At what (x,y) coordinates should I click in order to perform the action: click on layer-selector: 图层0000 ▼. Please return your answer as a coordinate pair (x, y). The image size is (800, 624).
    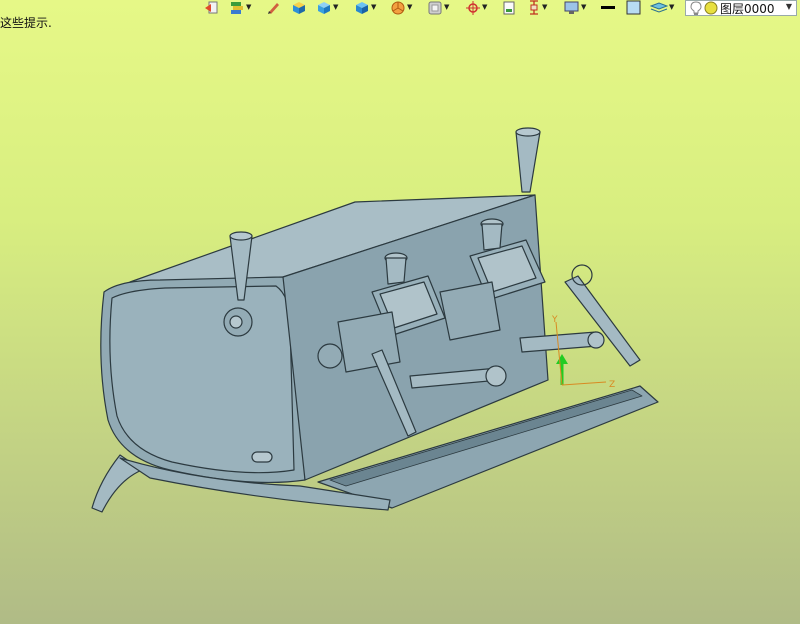
    Looking at the image, I should click on (741, 8).